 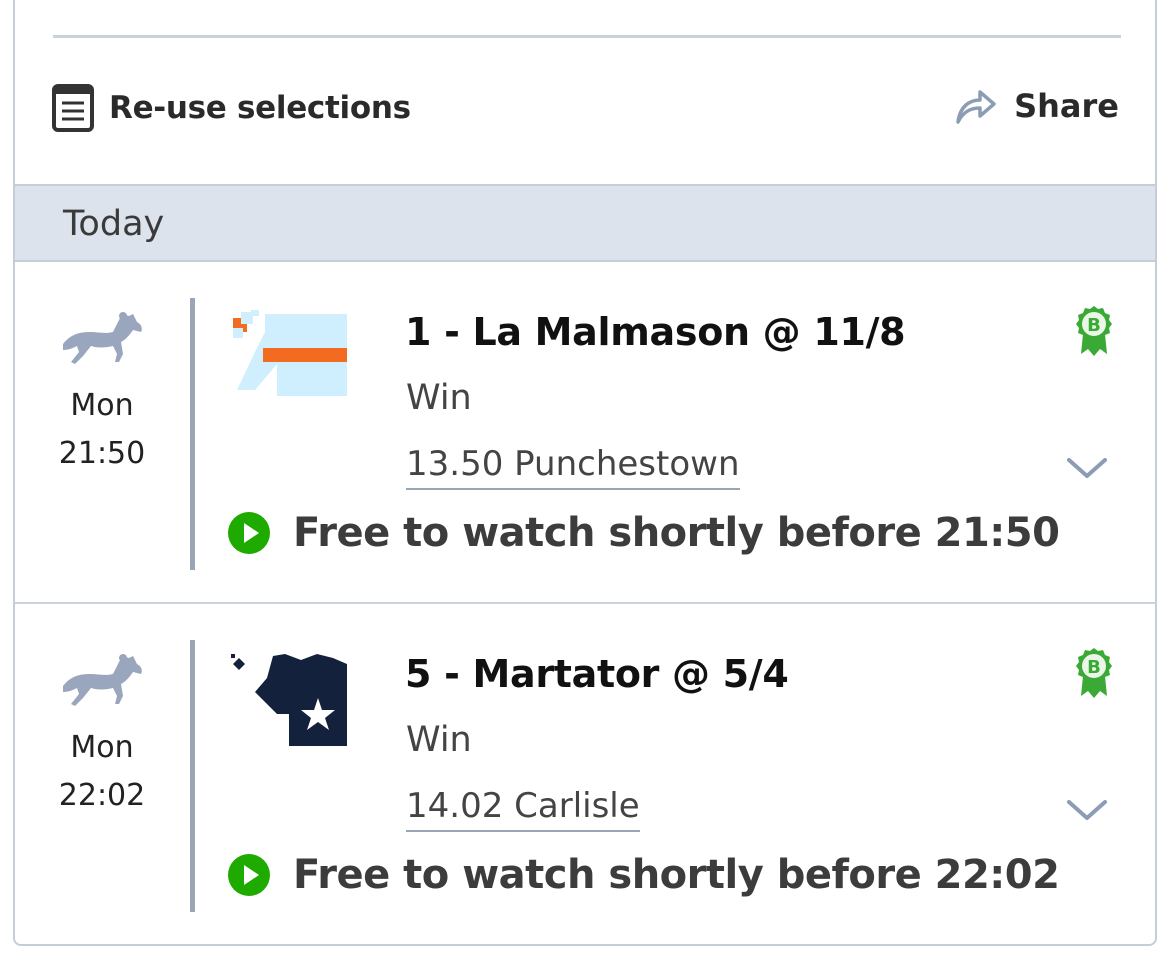 What do you see at coordinates (585, 223) in the screenshot?
I see `date-section-header: Today` at bounding box center [585, 223].